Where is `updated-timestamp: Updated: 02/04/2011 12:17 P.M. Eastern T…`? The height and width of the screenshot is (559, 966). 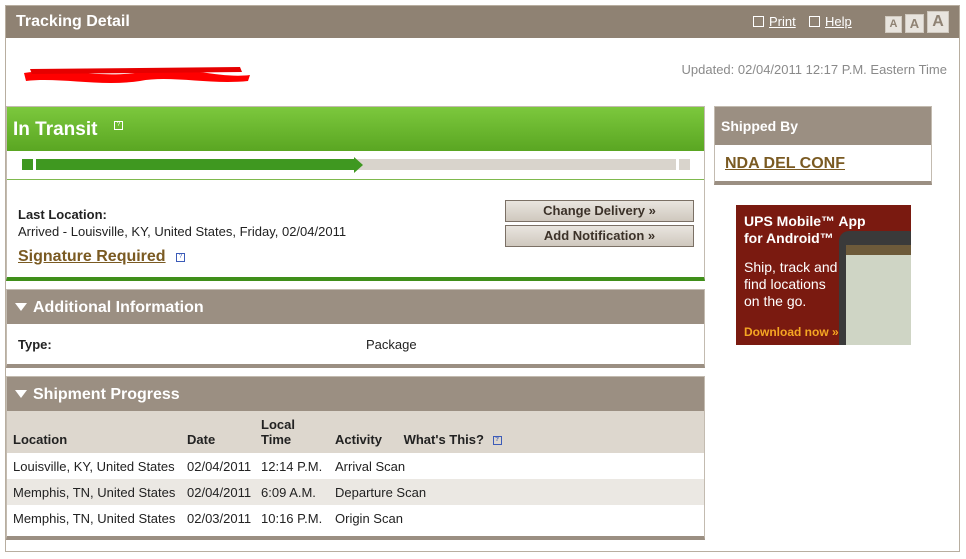
updated-timestamp: Updated: 02/04/2011 12:17 P.M. Eastern T… is located at coordinates (814, 69).